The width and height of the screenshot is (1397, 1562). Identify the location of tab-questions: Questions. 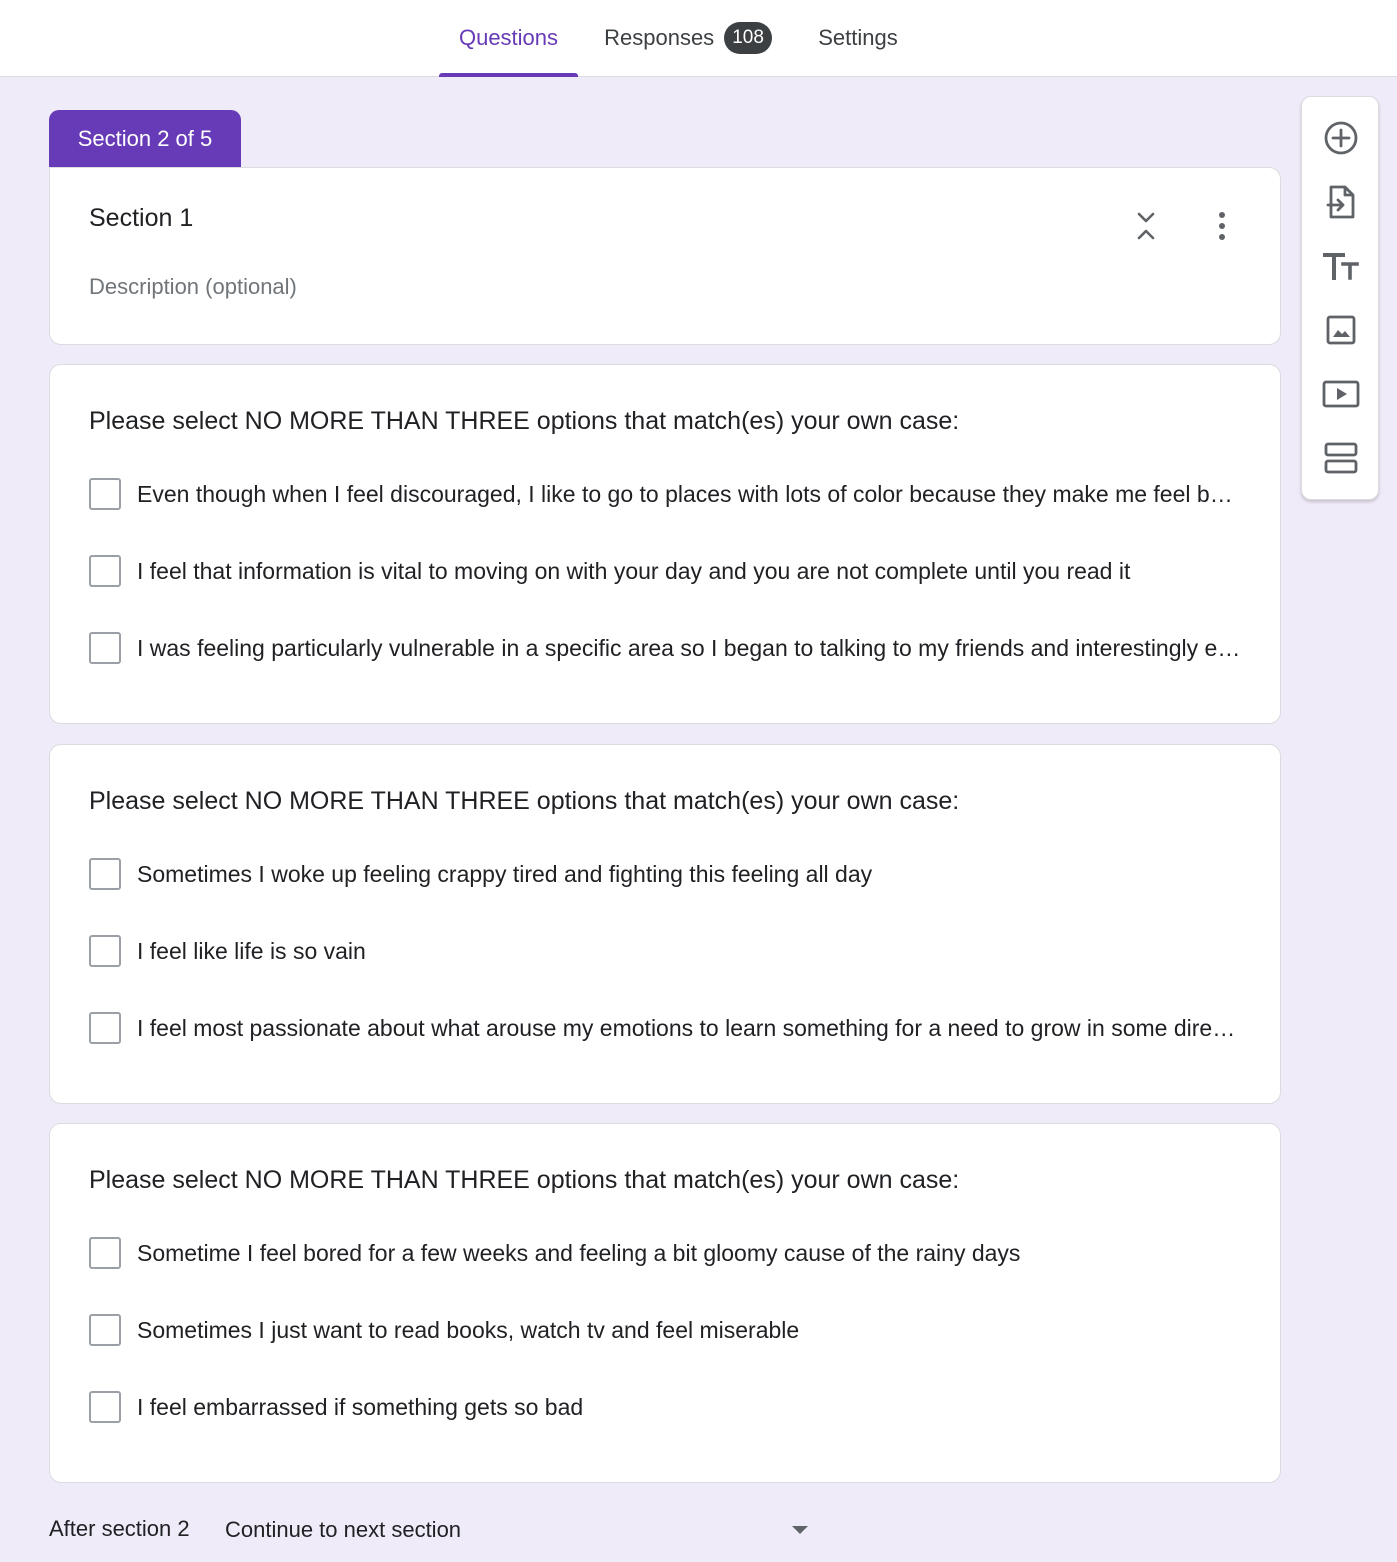
(508, 38).